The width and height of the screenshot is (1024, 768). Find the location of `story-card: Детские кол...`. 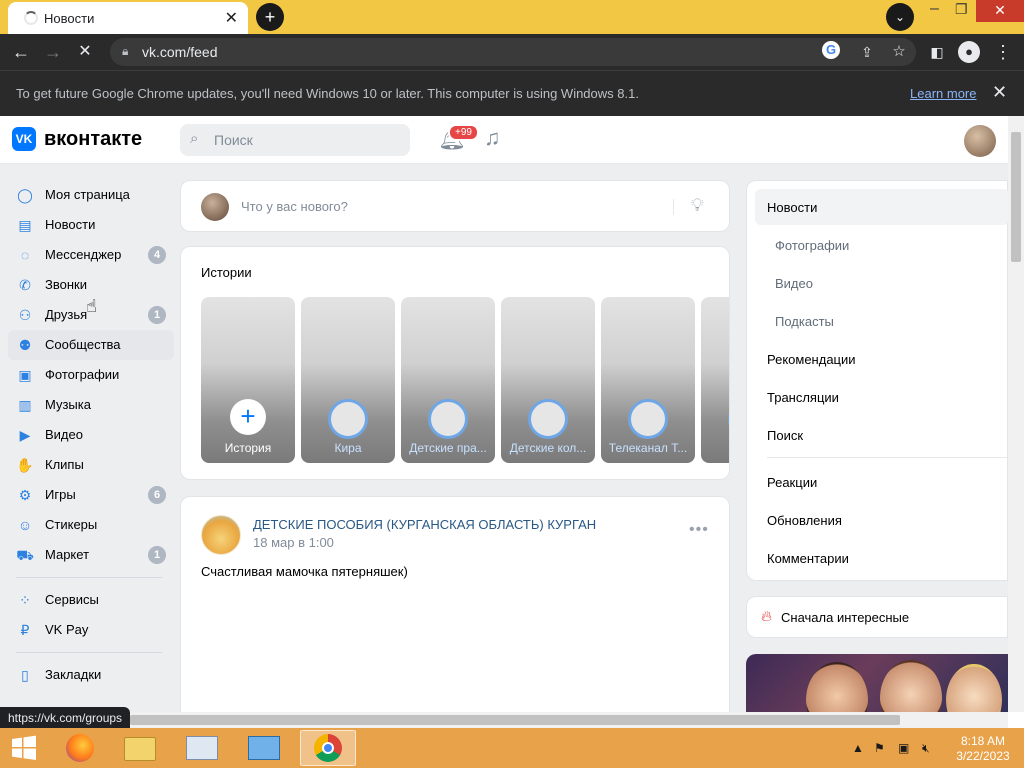

story-card: Детские кол... is located at coordinates (548, 380).